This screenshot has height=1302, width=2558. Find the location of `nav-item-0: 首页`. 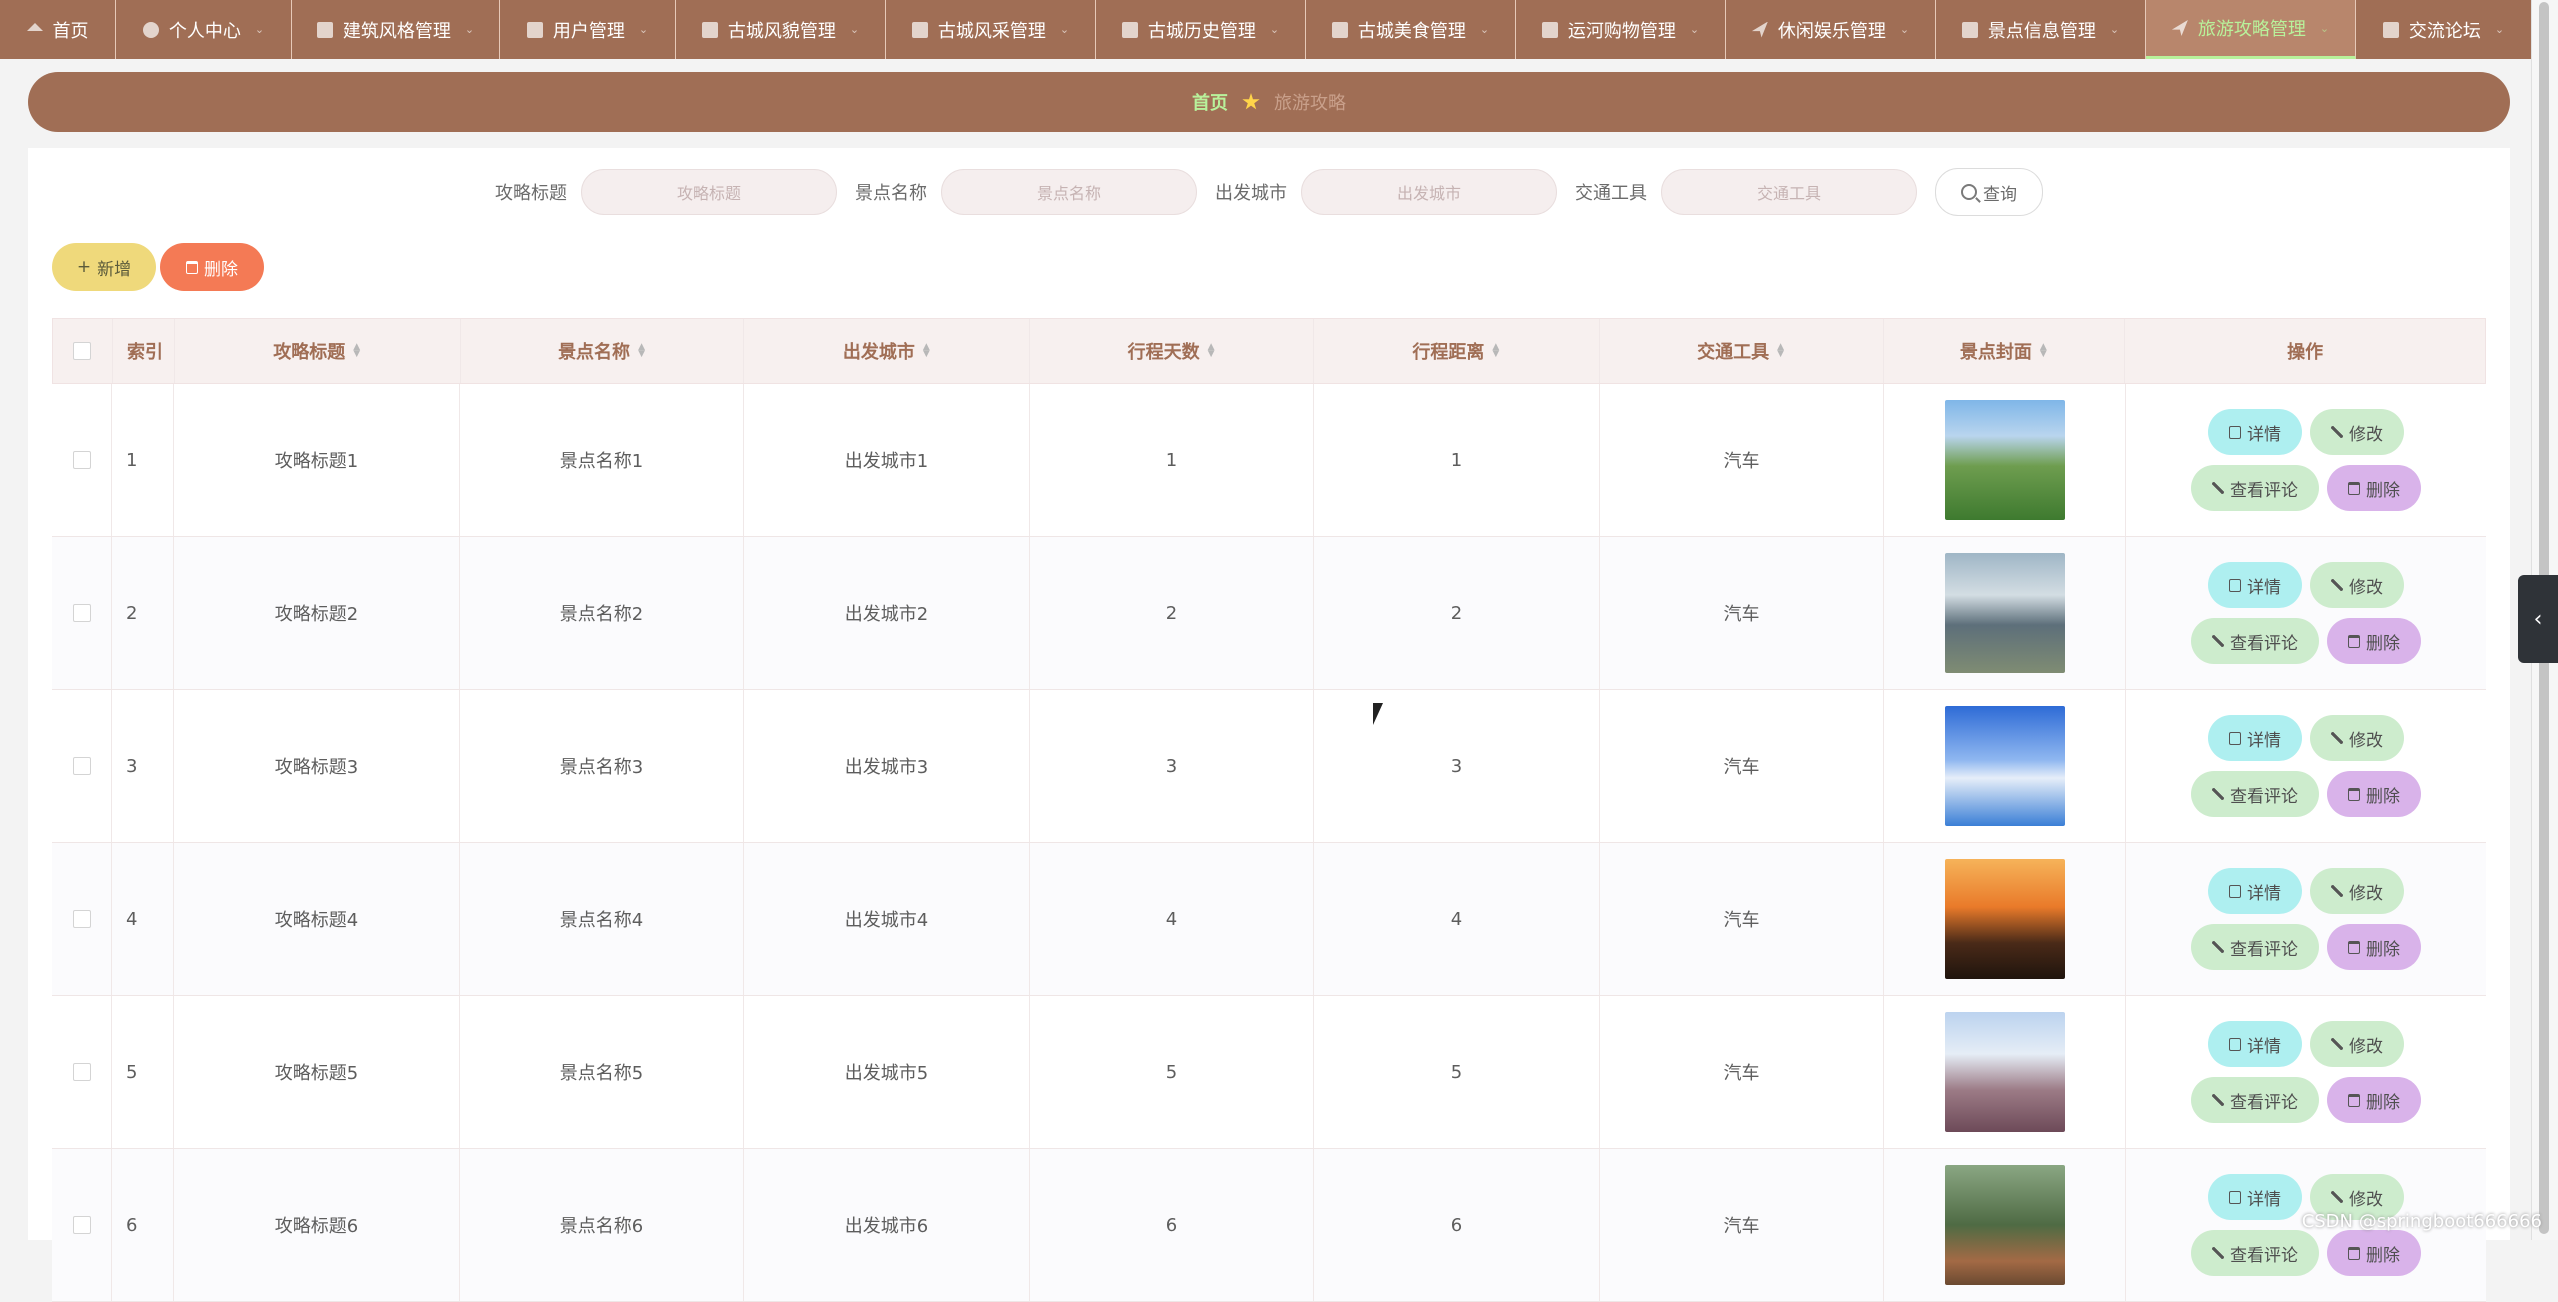

nav-item-0: 首页 is located at coordinates (58, 29).